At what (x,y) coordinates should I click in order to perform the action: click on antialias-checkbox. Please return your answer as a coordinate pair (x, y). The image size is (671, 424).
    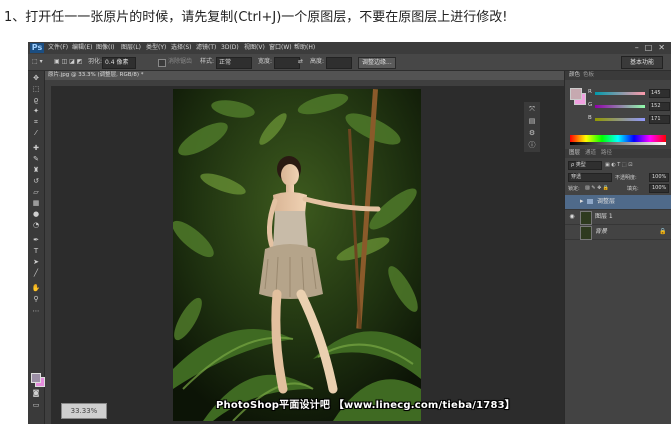
    Looking at the image, I should click on (162, 63).